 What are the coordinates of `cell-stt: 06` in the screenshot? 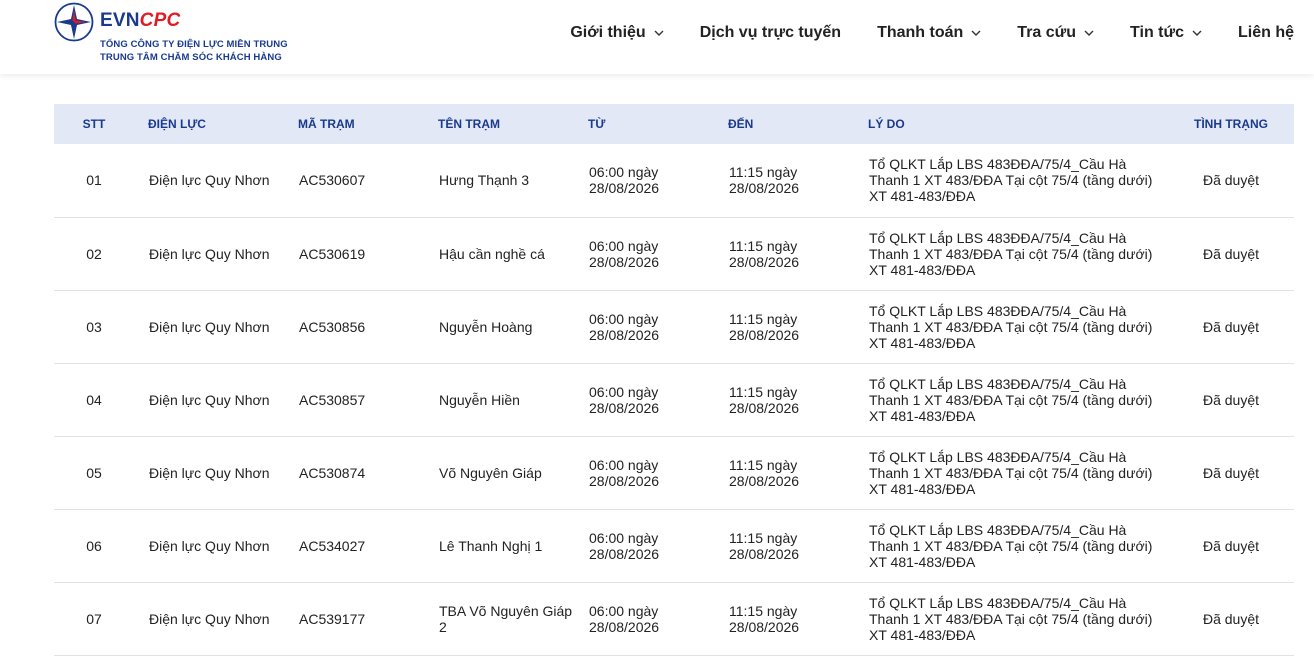 It's located at (94, 545).